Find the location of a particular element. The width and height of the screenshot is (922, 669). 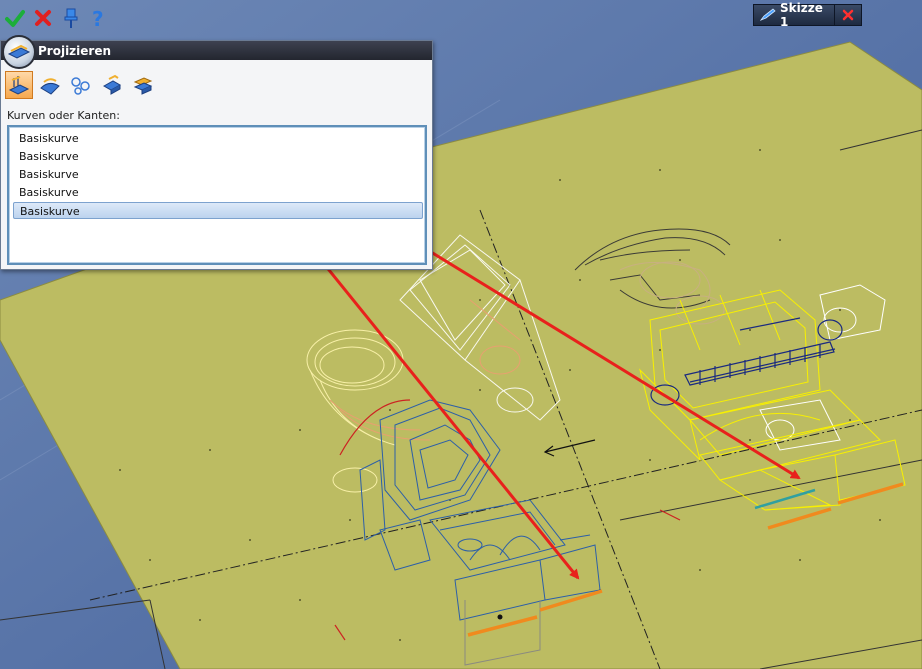

list-item-selected: Basiskurve is located at coordinates (218, 210).